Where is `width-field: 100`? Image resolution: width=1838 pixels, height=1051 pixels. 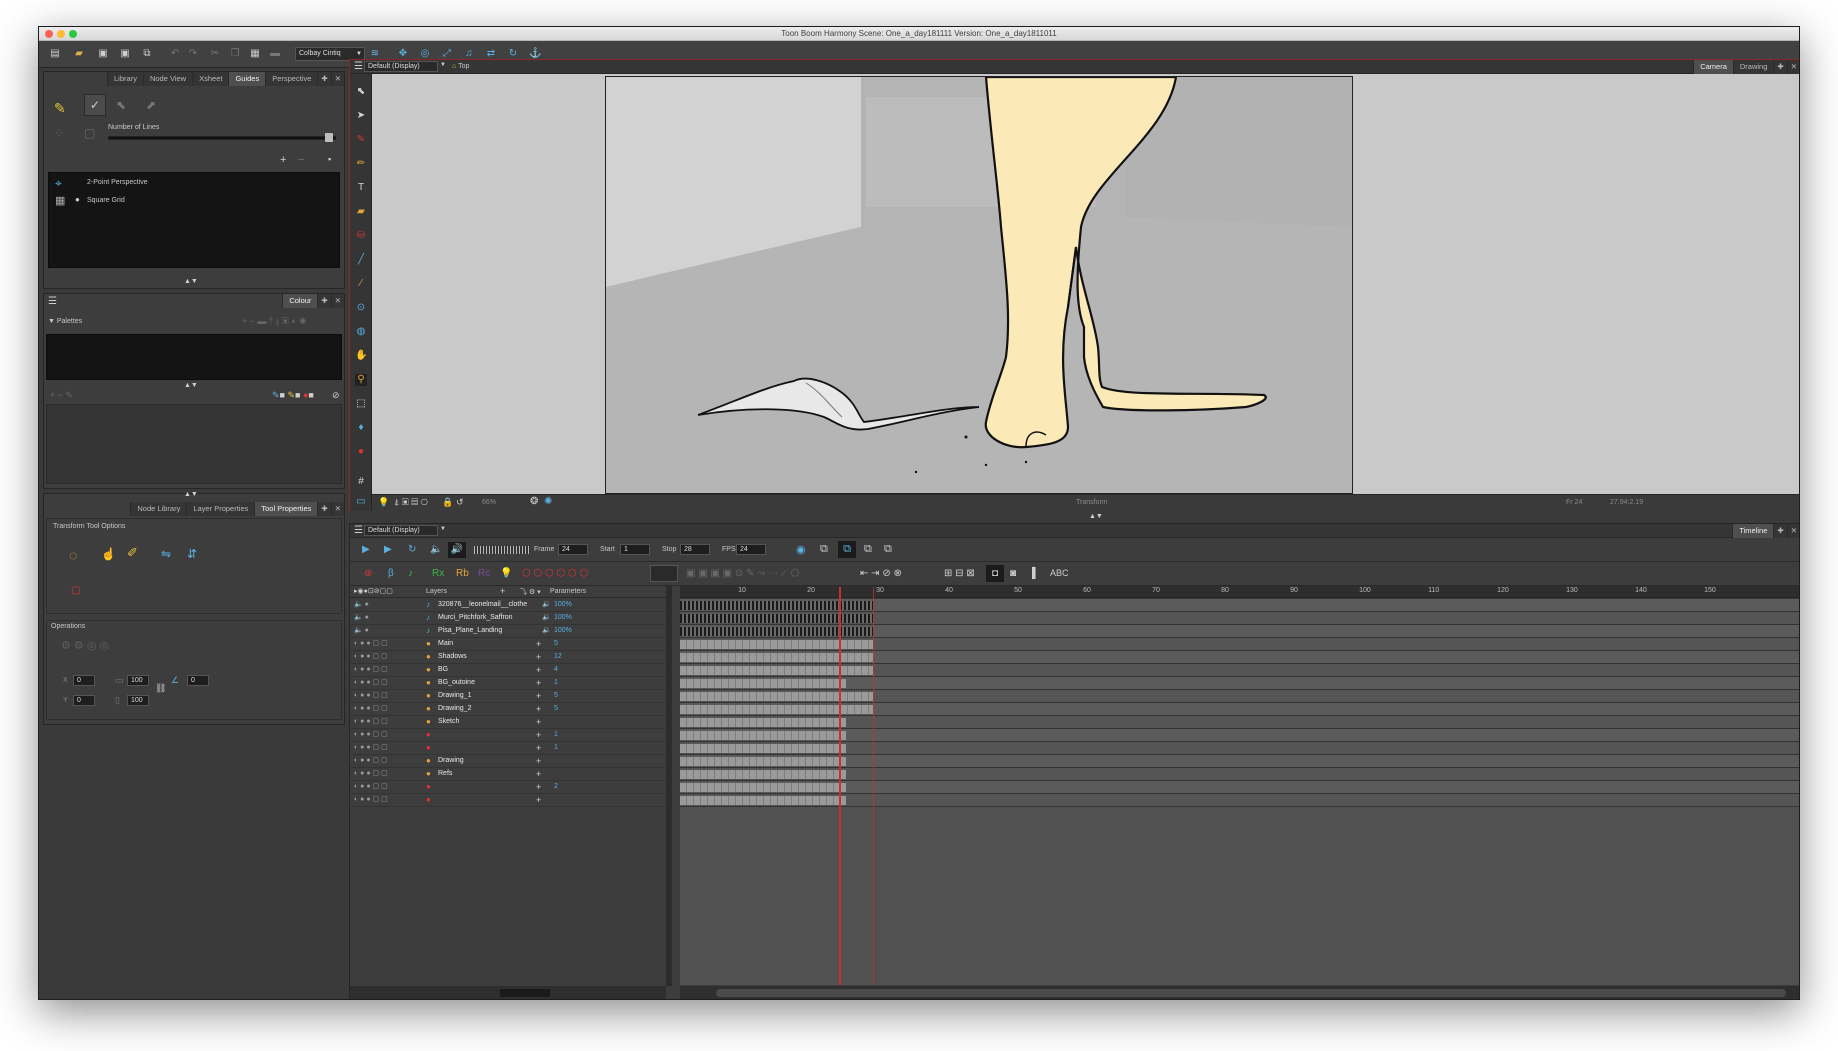 width-field: 100 is located at coordinates (138, 680).